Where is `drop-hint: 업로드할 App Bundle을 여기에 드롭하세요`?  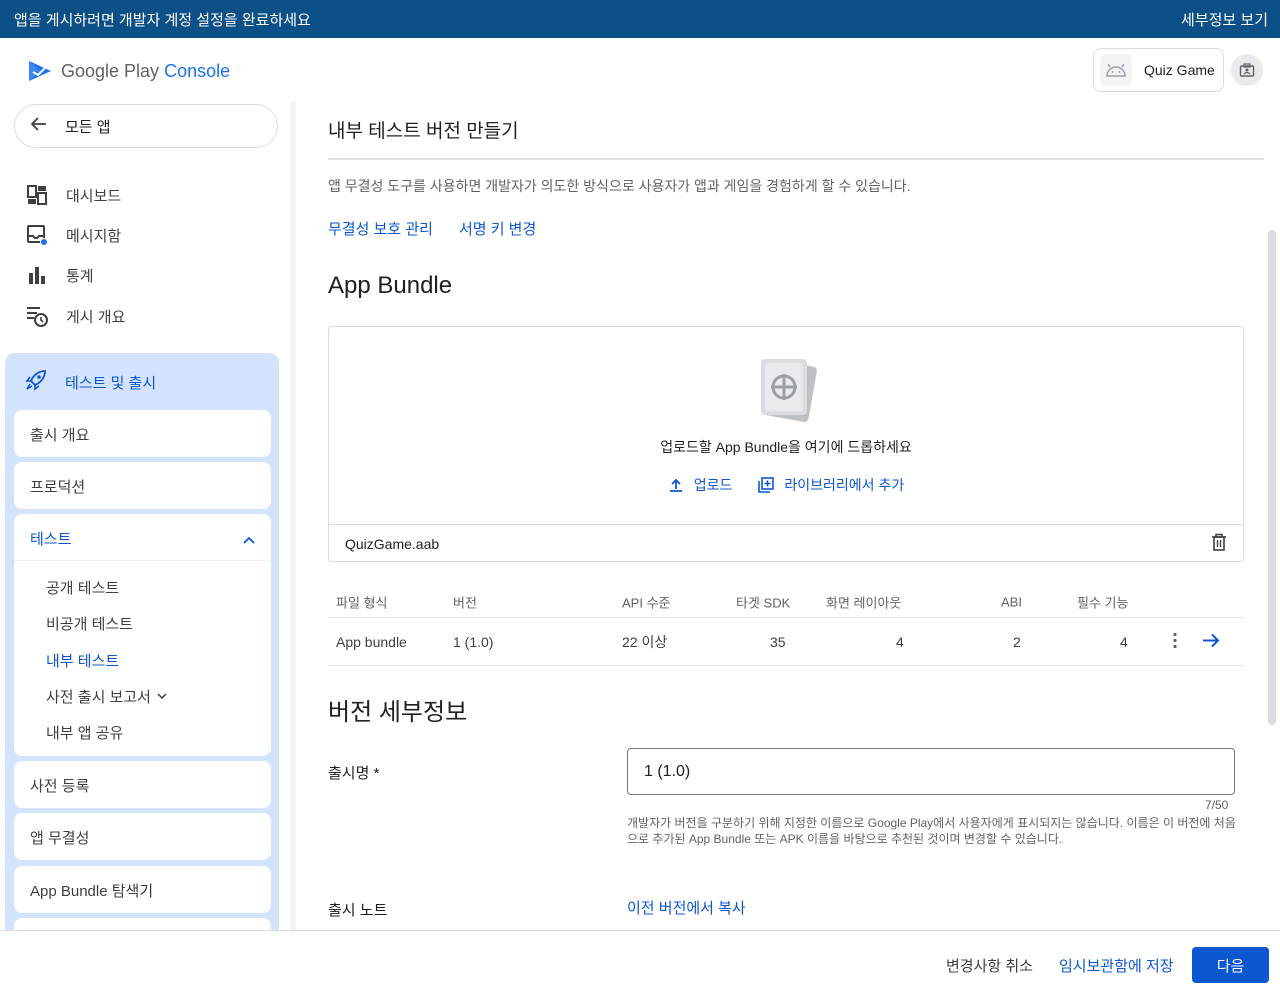
drop-hint: 업로드할 App Bundle을 여기에 드롭하세요 is located at coordinates (786, 447).